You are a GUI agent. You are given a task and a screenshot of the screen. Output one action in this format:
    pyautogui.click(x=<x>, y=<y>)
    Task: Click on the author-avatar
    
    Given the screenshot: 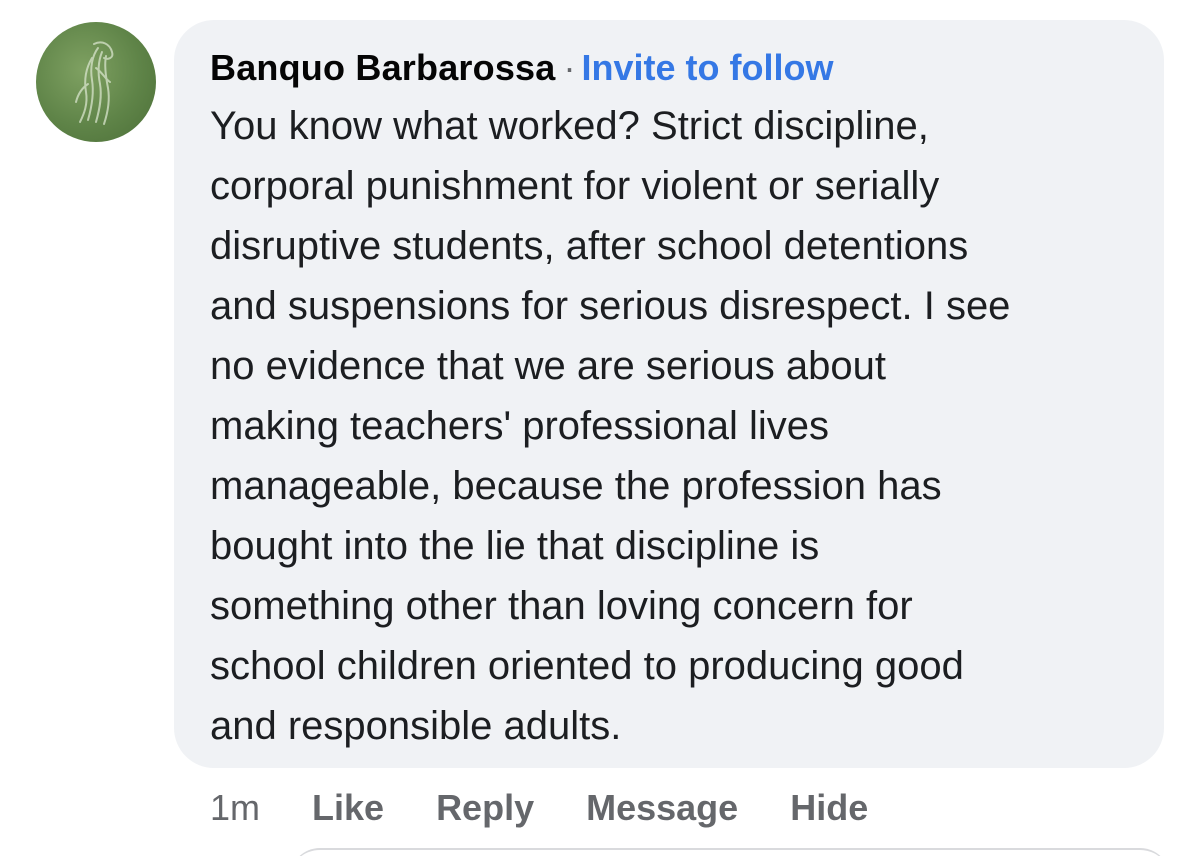 What is the action you would take?
    pyautogui.click(x=96, y=82)
    